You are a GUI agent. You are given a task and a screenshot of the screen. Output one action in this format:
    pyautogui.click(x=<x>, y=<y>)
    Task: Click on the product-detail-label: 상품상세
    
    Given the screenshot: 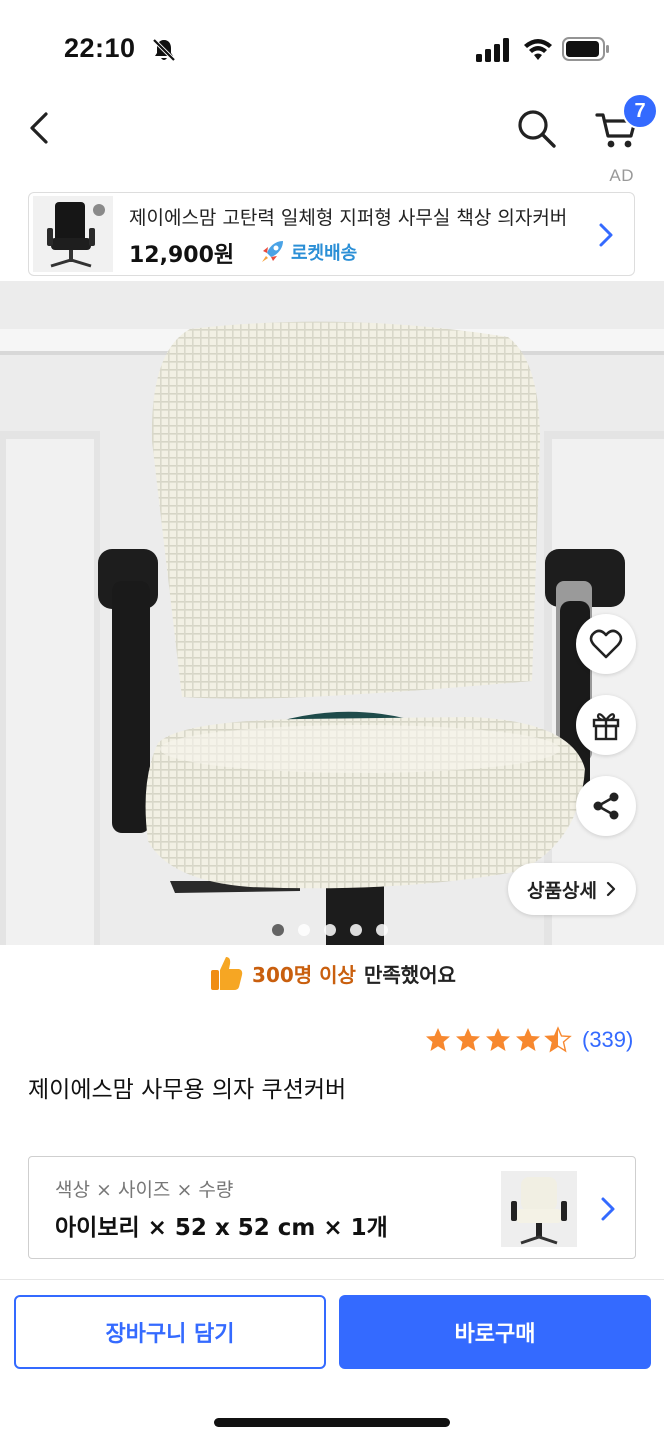 What is the action you would take?
    pyautogui.click(x=562, y=890)
    